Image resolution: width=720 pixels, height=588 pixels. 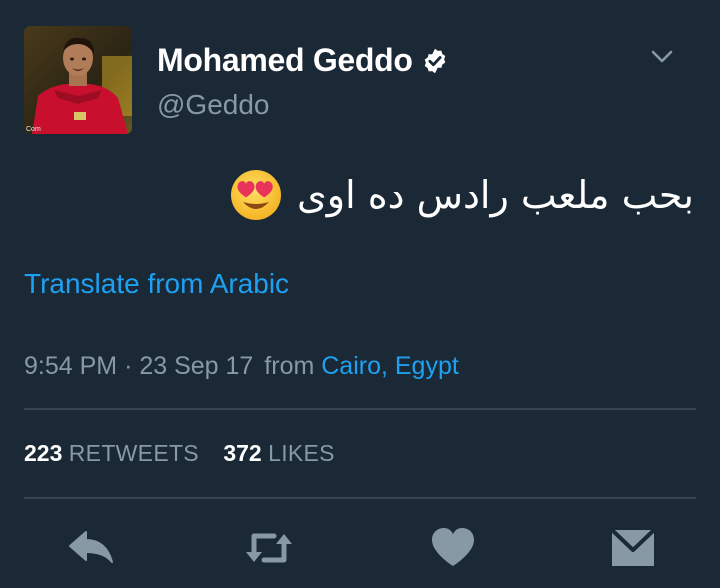 What do you see at coordinates (196, 366) in the screenshot?
I see `tweet-date: 23 Sep 17` at bounding box center [196, 366].